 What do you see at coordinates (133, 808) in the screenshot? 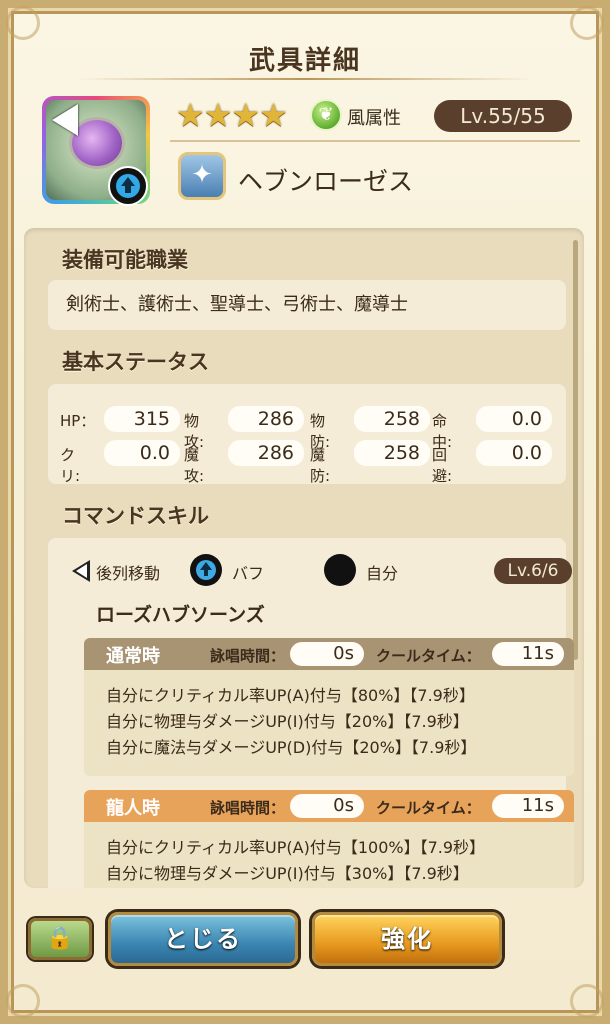
I see `dragon-mode-title: 龍人時` at bounding box center [133, 808].